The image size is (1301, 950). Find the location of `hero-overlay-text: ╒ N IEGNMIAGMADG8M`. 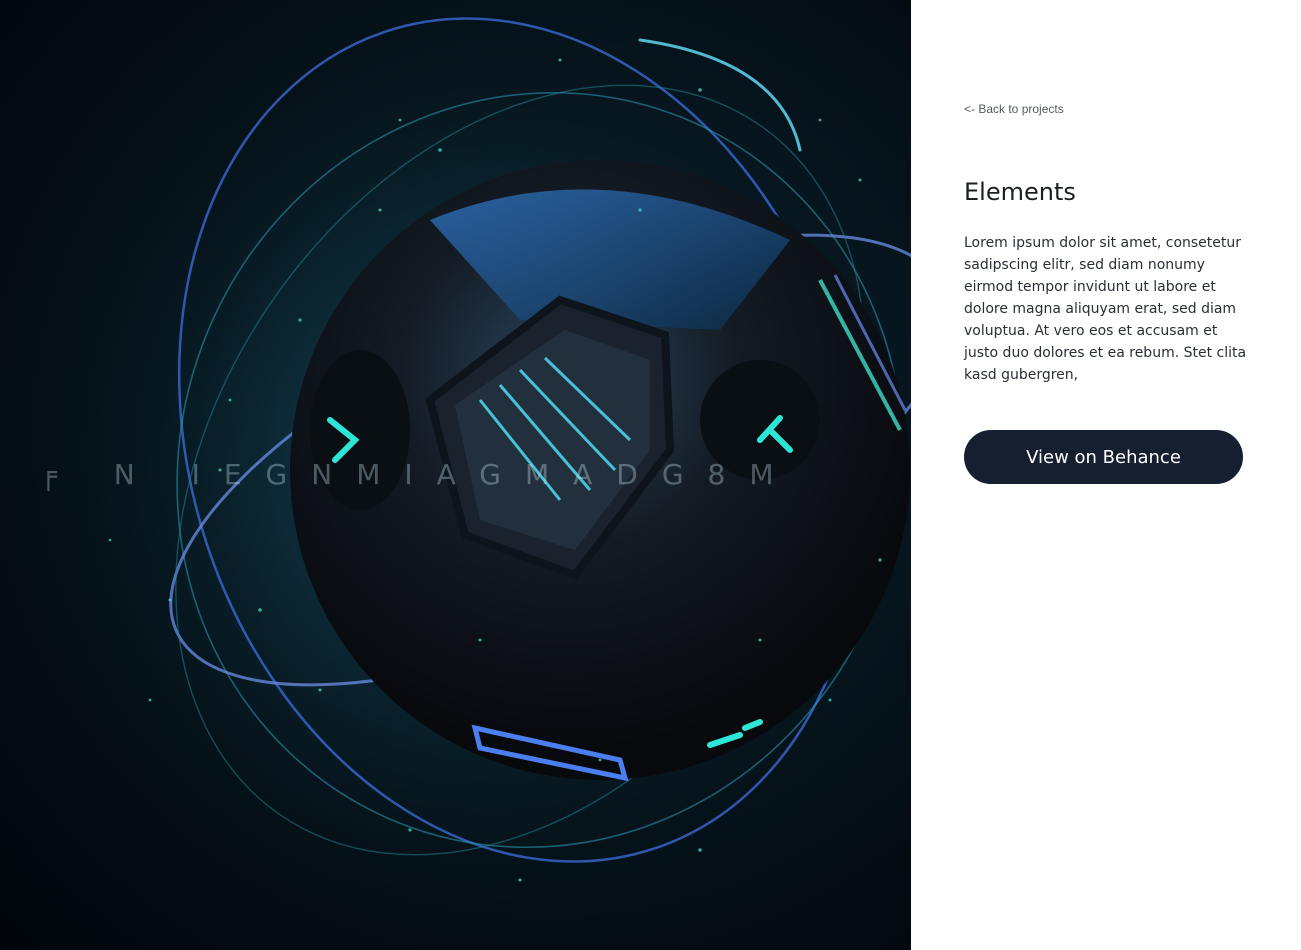

hero-overlay-text: ╒ N IEGNMIAGMADG8M is located at coordinates (419, 474).